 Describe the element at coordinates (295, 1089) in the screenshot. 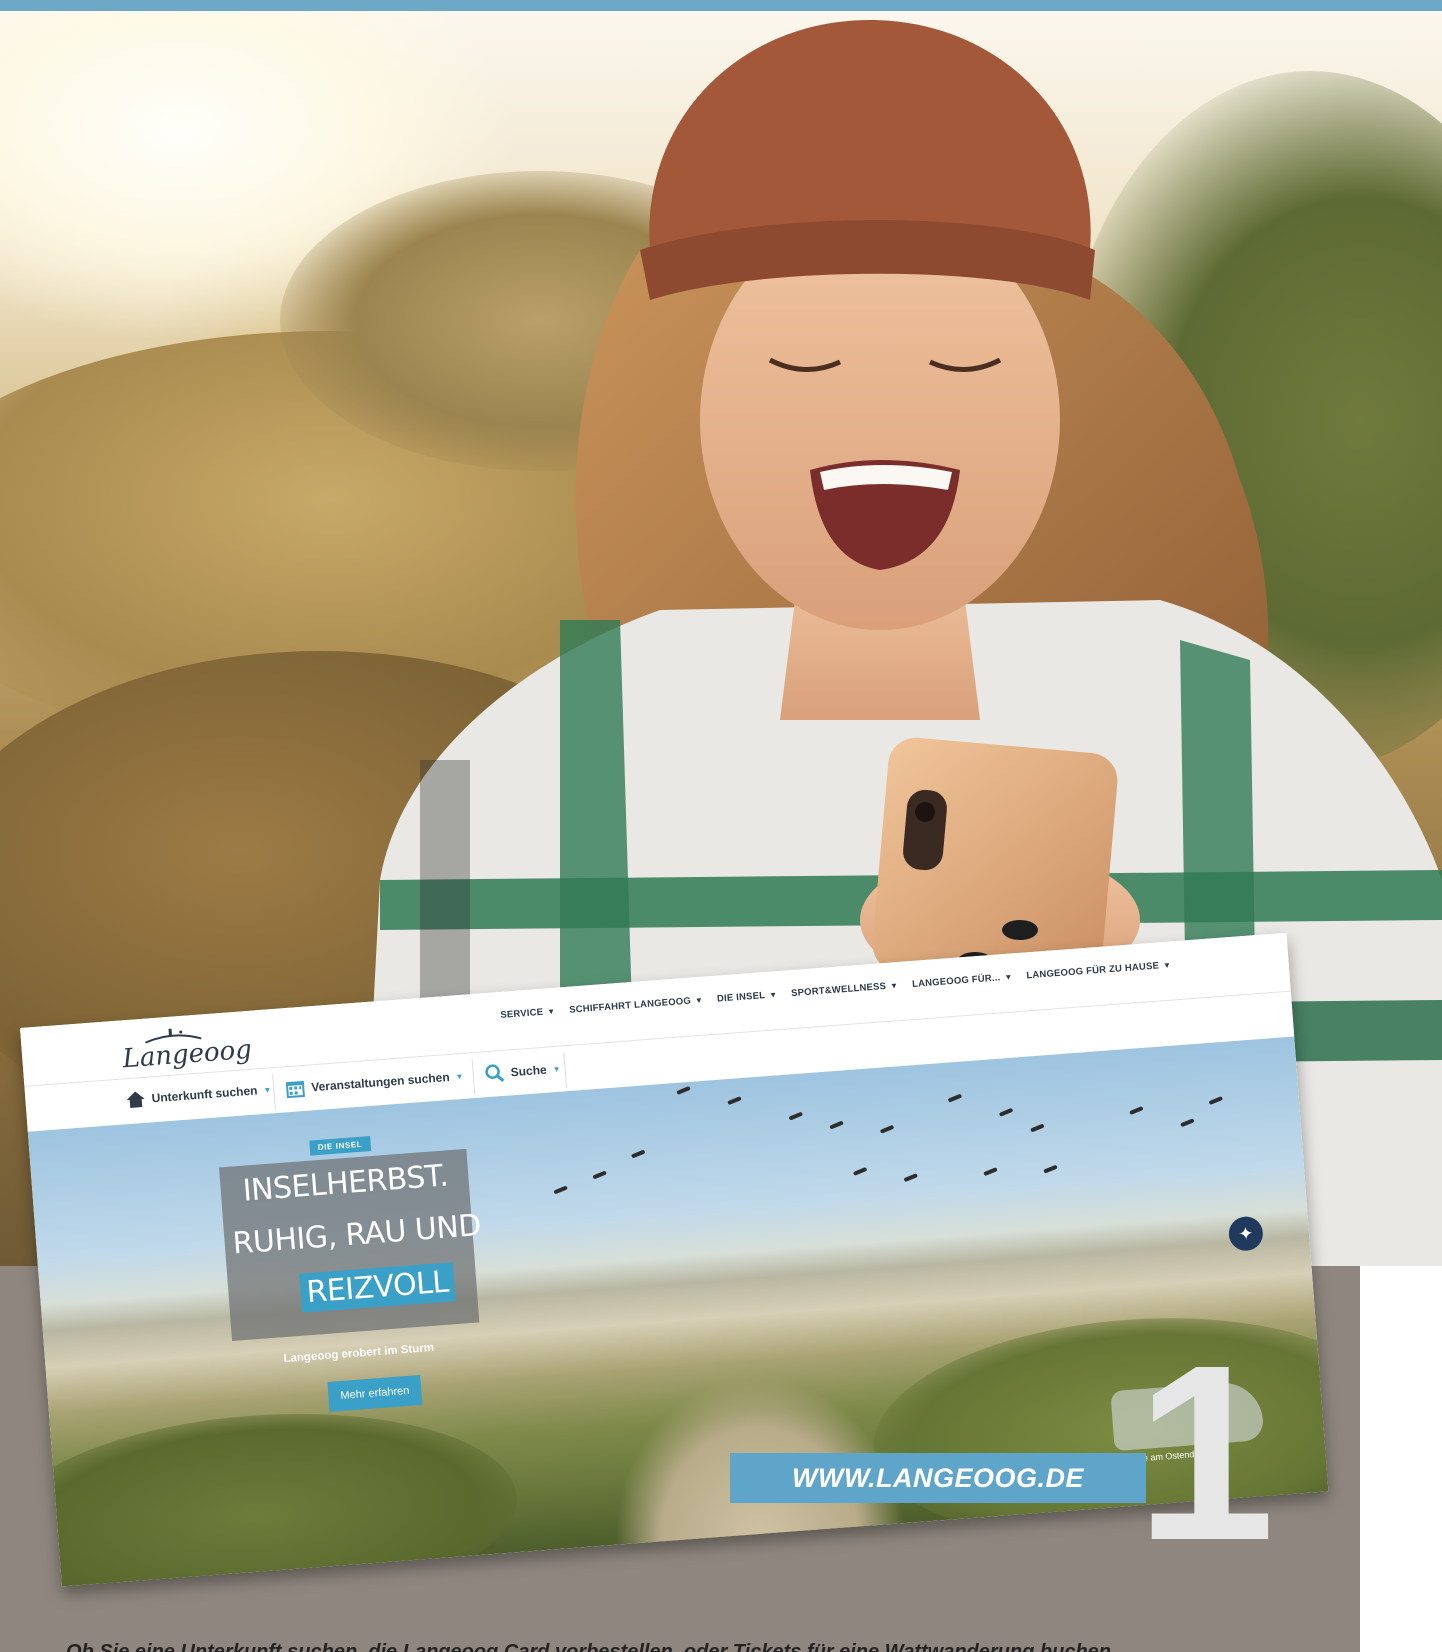

I see `calendar-icon` at that location.